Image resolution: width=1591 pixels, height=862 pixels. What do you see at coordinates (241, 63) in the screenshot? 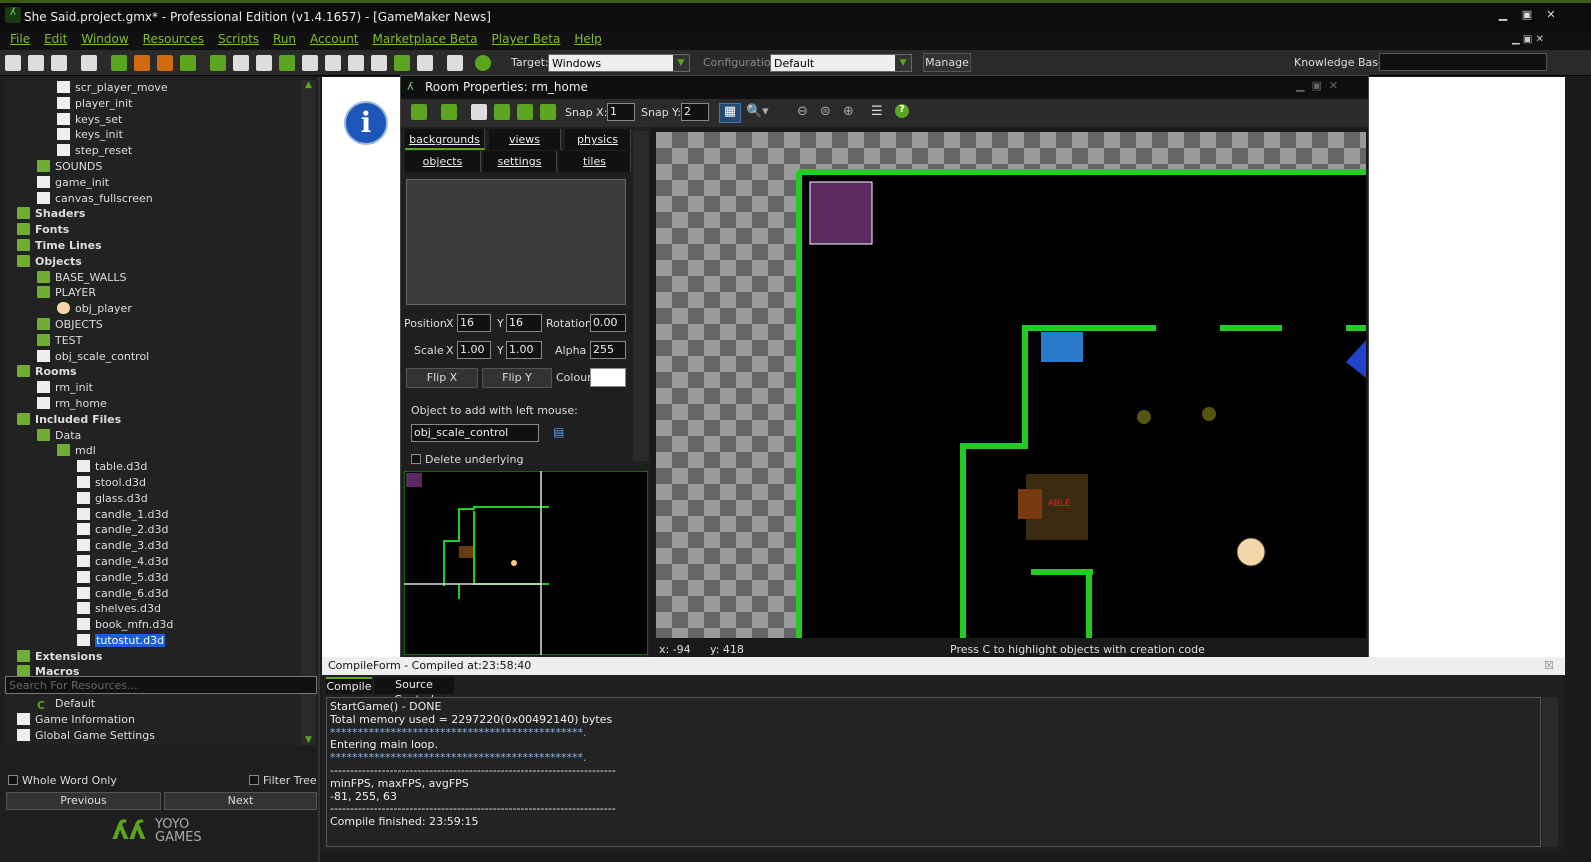
I see `sound-icon` at bounding box center [241, 63].